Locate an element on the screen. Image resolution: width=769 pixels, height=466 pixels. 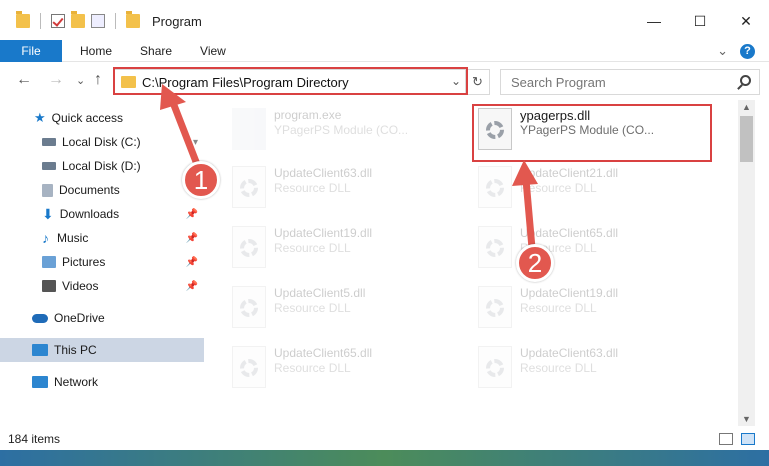
sidebar-item-label: Local Disk (D:) is located at coordinates (101, 166).